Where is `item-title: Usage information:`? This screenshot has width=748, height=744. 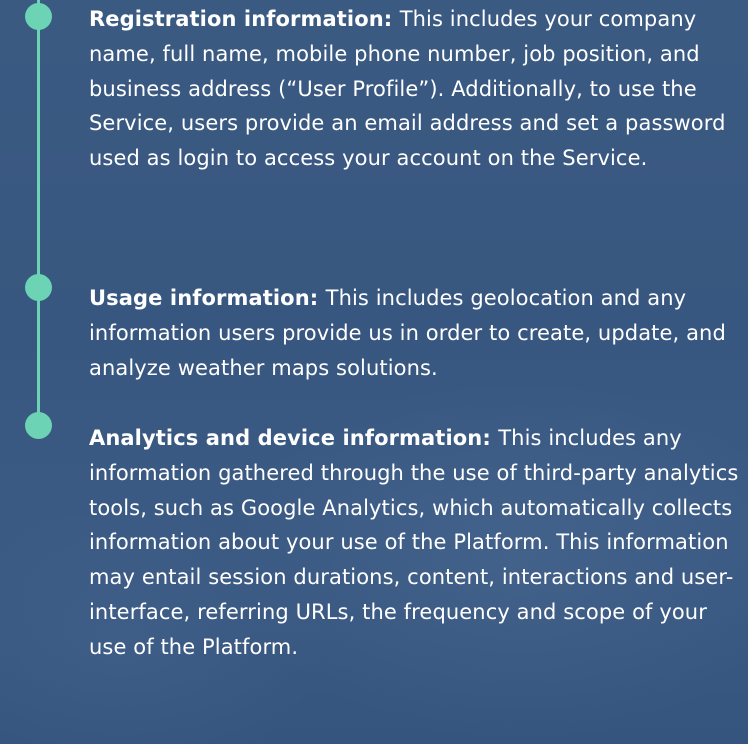
item-title: Usage information: is located at coordinates (207, 298).